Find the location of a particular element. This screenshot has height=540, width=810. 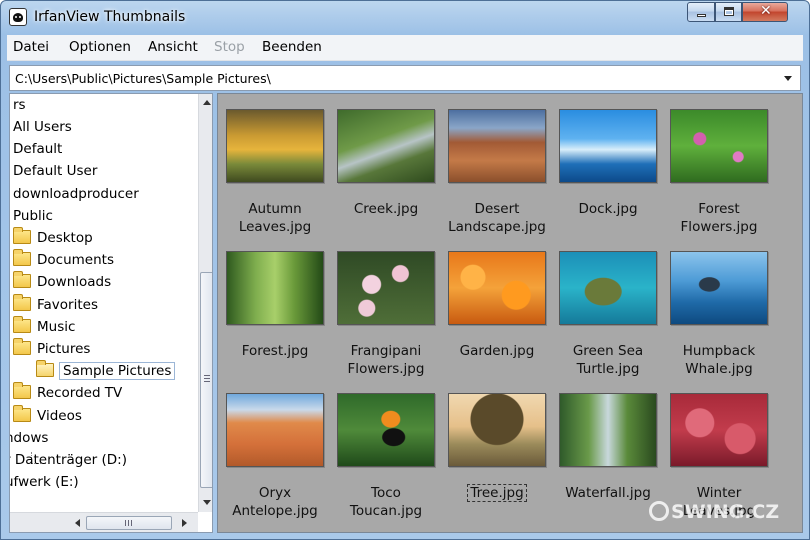

tree-horizontal-scrollbar is located at coordinates (104, 522).